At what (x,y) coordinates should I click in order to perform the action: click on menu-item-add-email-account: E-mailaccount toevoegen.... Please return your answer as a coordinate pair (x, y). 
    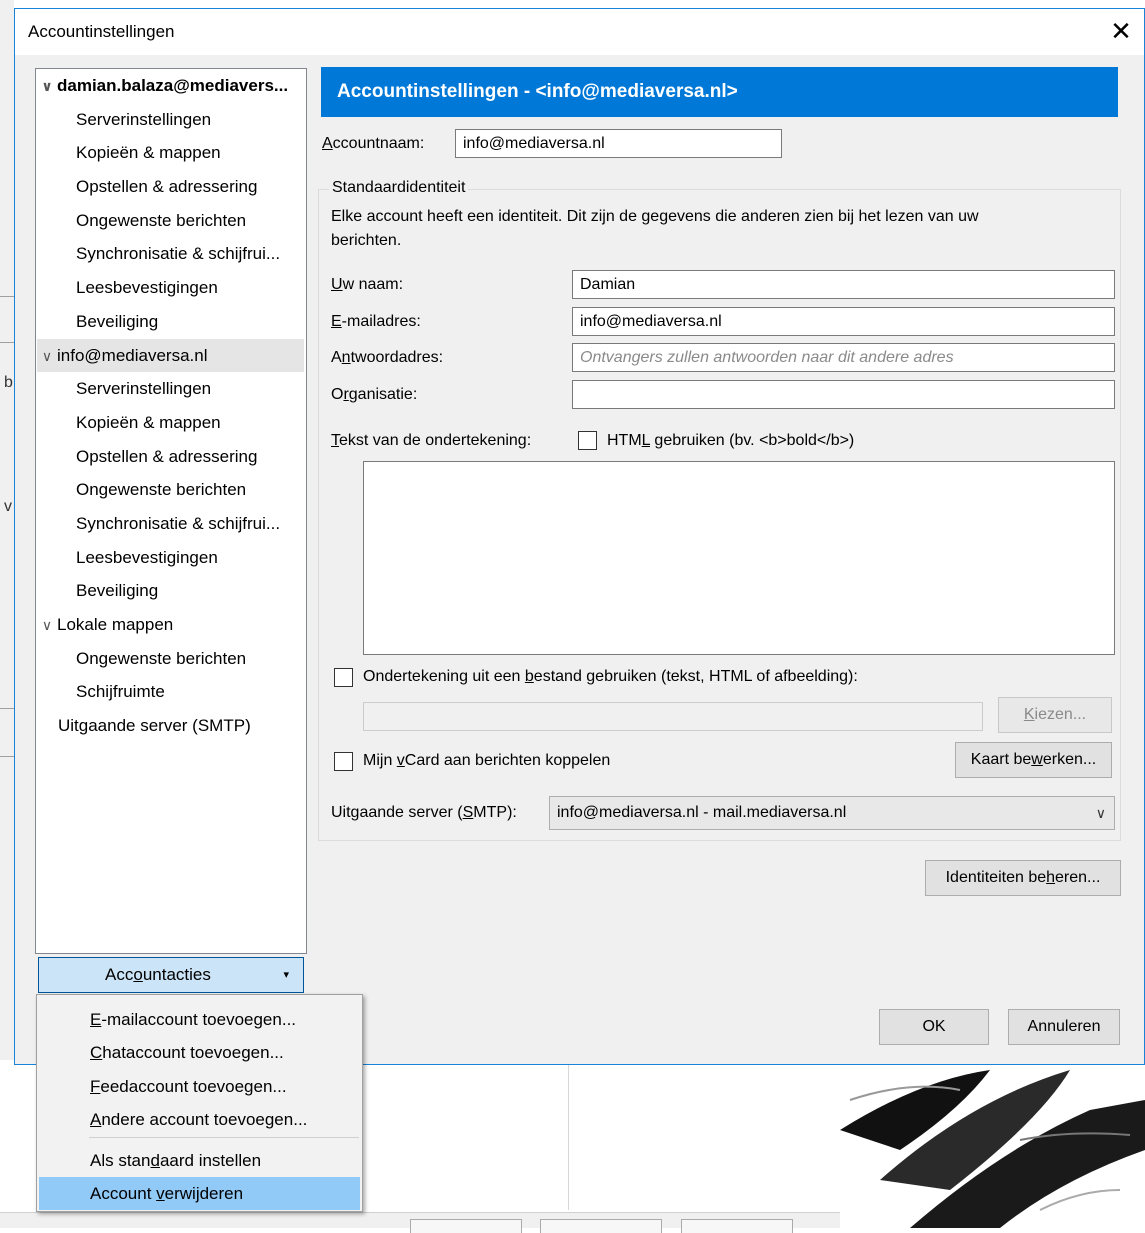
    Looking at the image, I should click on (199, 1019).